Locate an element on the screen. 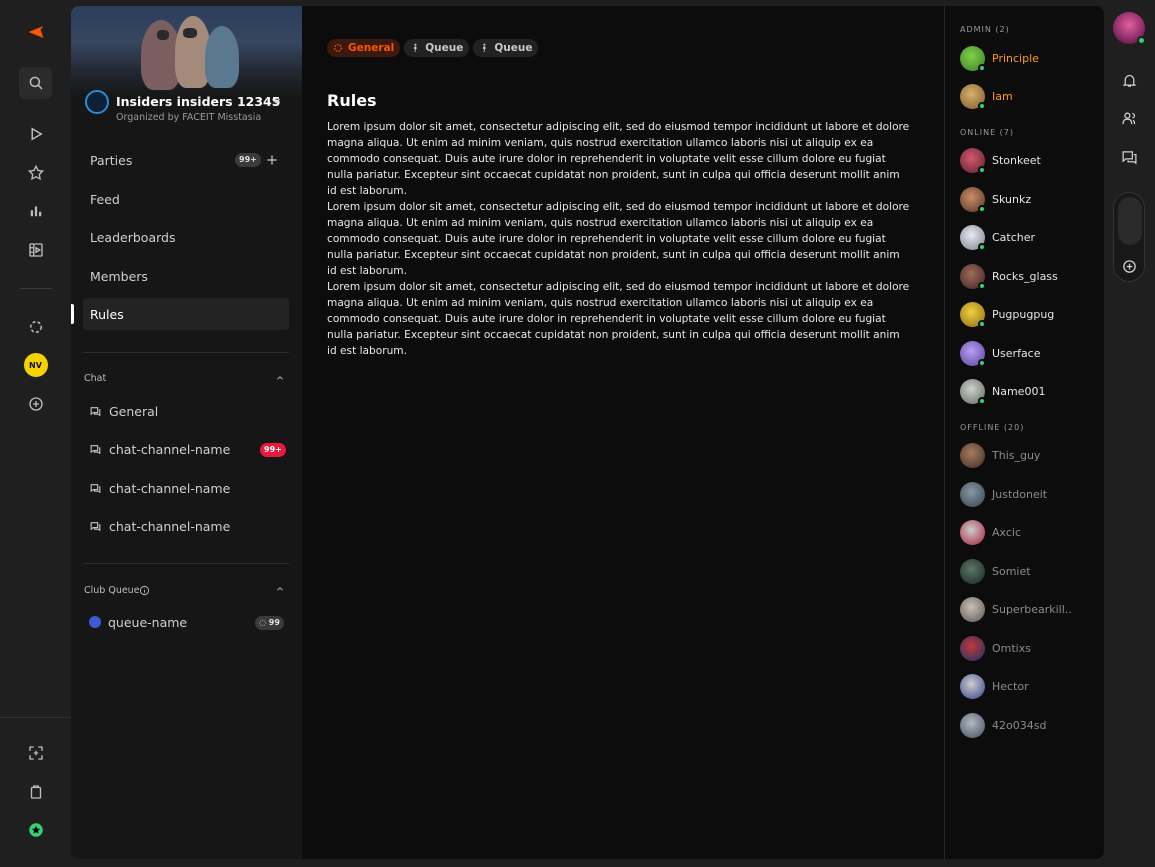 The width and height of the screenshot is (1155, 867). nav-item-members: Members is located at coordinates (186, 276).